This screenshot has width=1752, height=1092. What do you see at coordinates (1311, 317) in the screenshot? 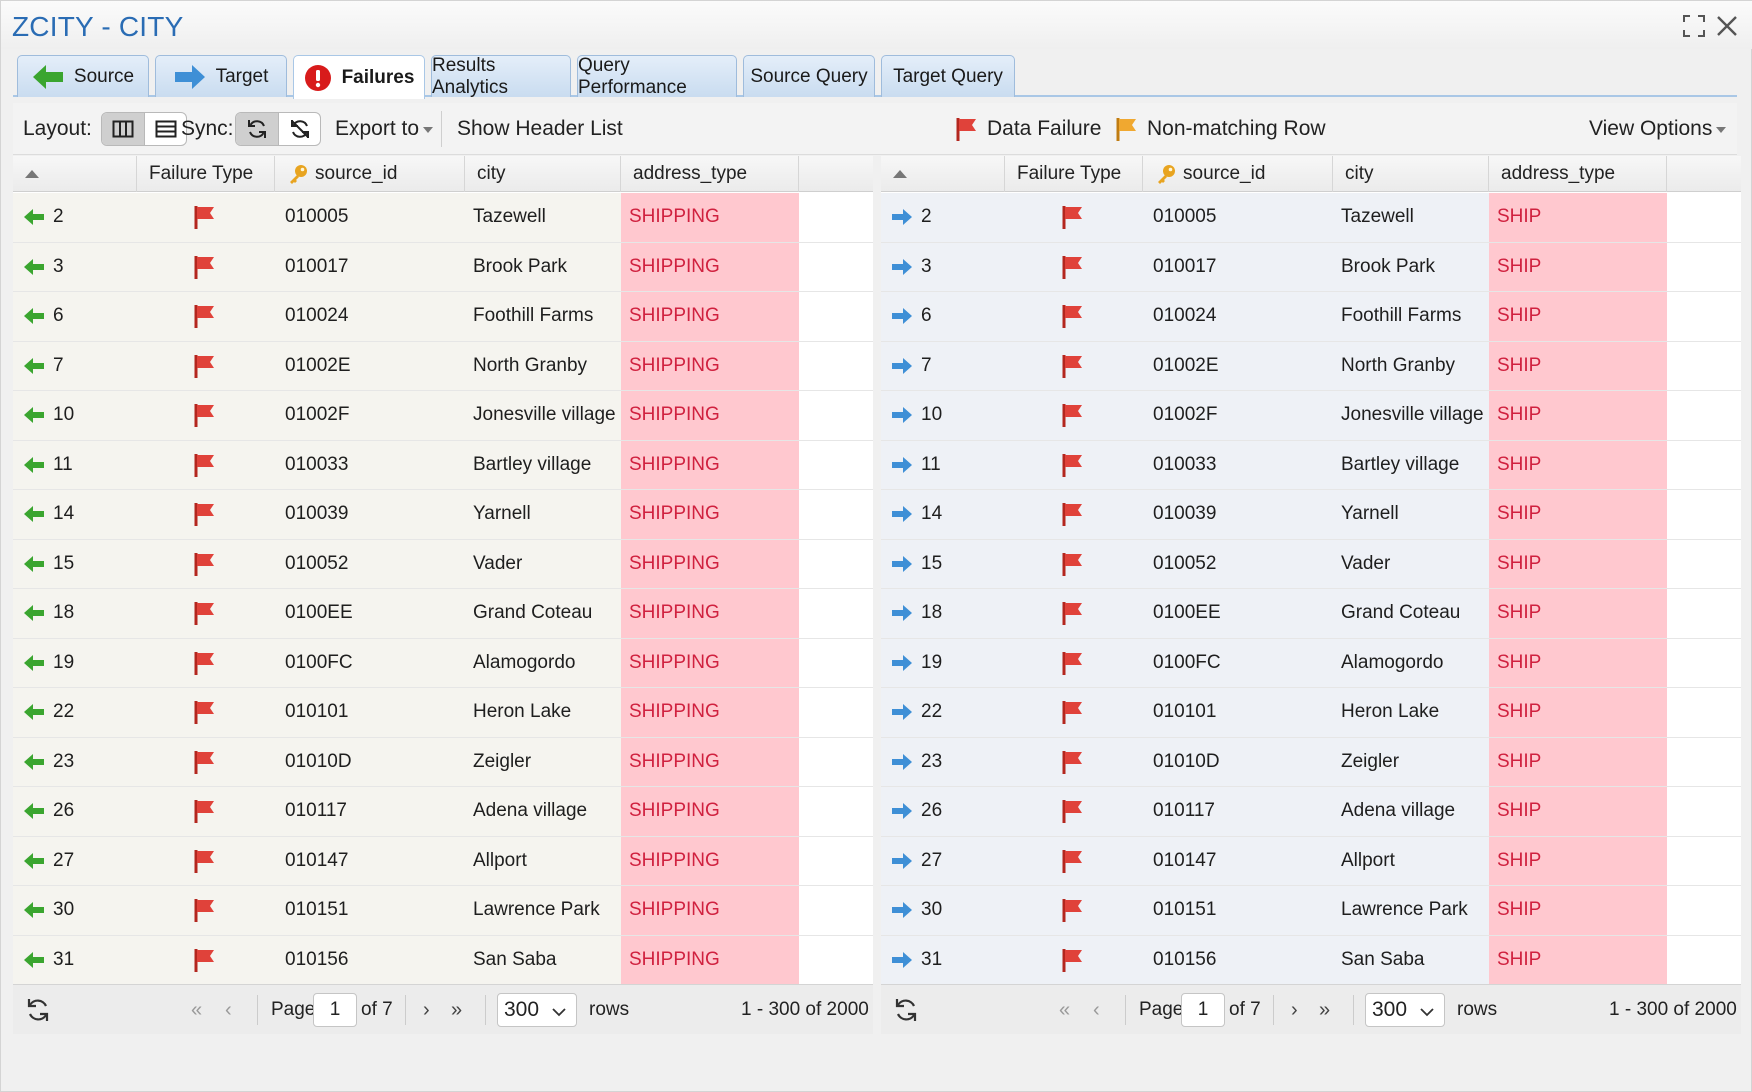
I see `table-row: 6 010024 Foothill Farms SHIP` at bounding box center [1311, 317].